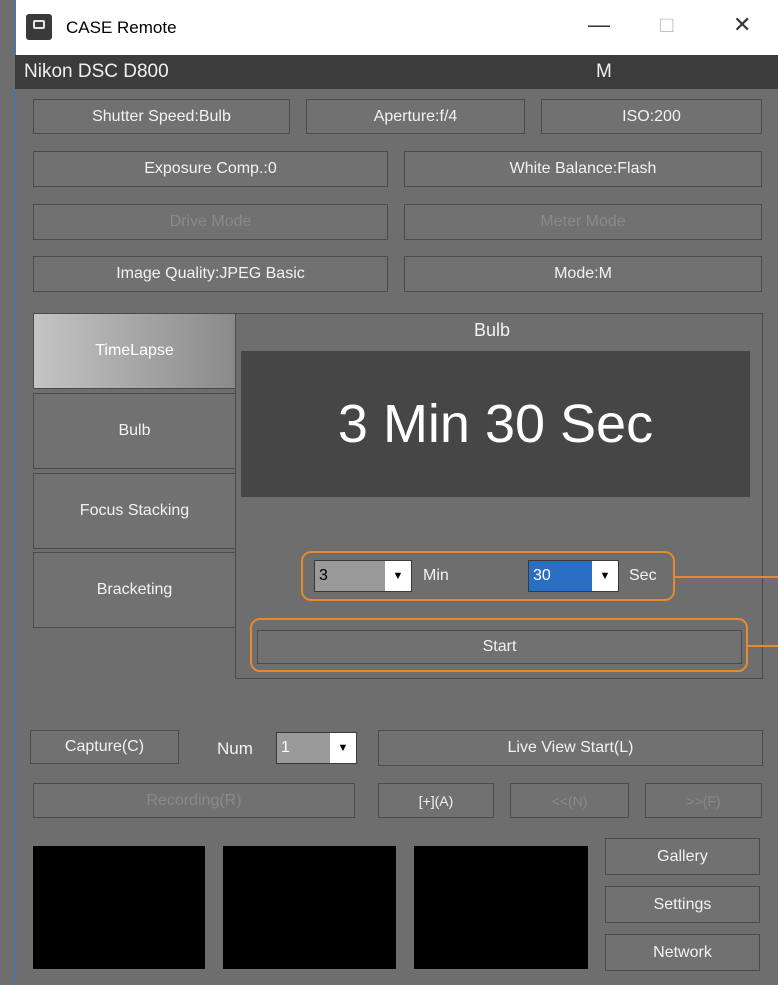  I want to click on num-label: Num, so click(235, 748).